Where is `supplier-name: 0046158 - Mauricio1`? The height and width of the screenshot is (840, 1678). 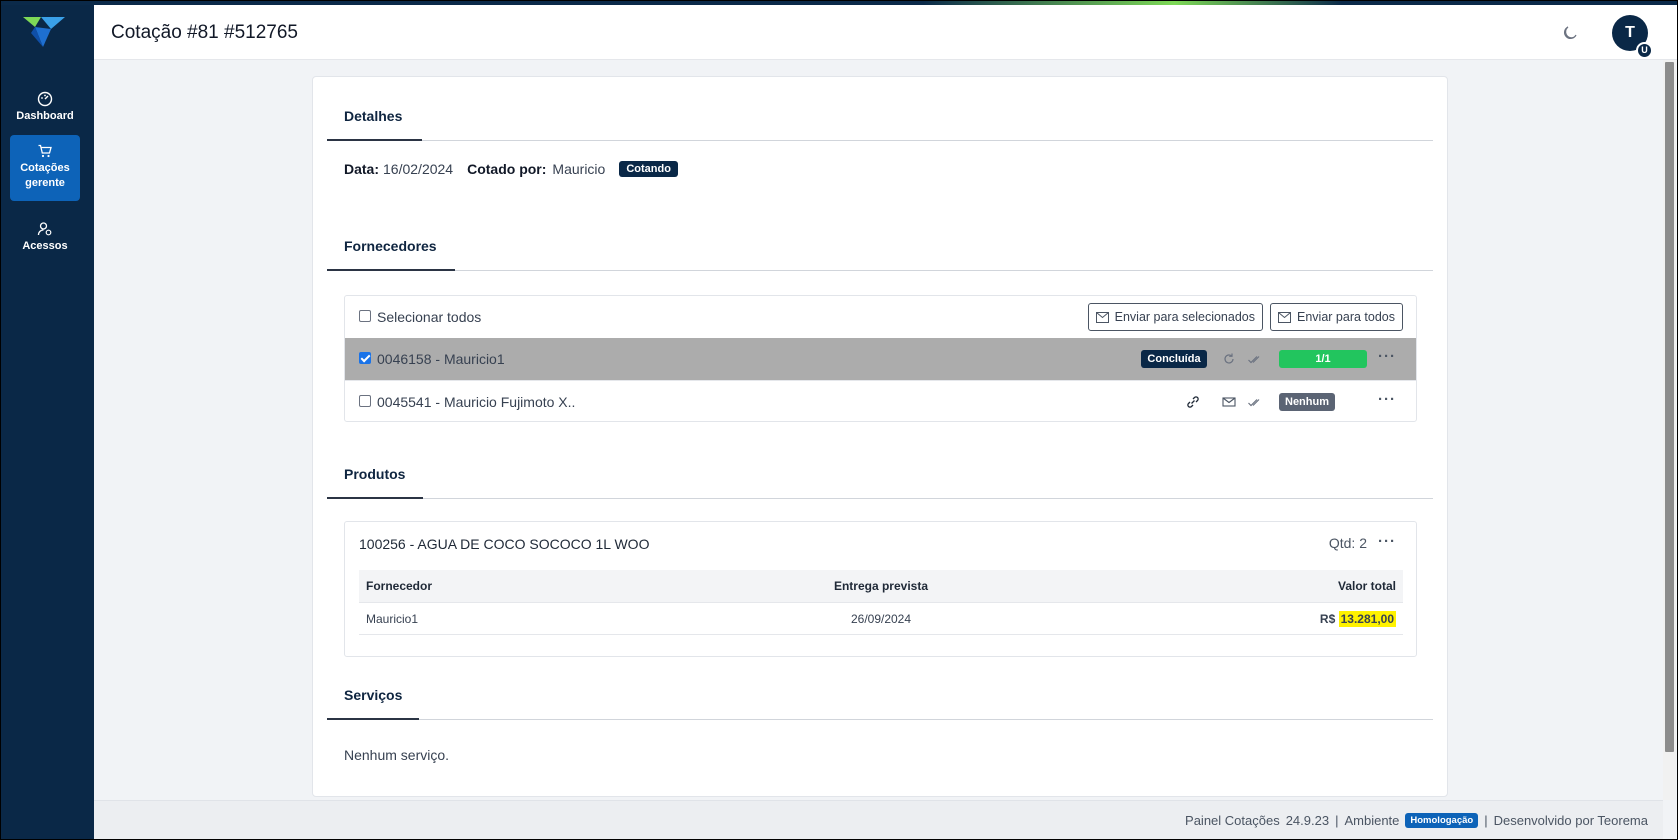
supplier-name: 0046158 - Mauricio1 is located at coordinates (441, 359).